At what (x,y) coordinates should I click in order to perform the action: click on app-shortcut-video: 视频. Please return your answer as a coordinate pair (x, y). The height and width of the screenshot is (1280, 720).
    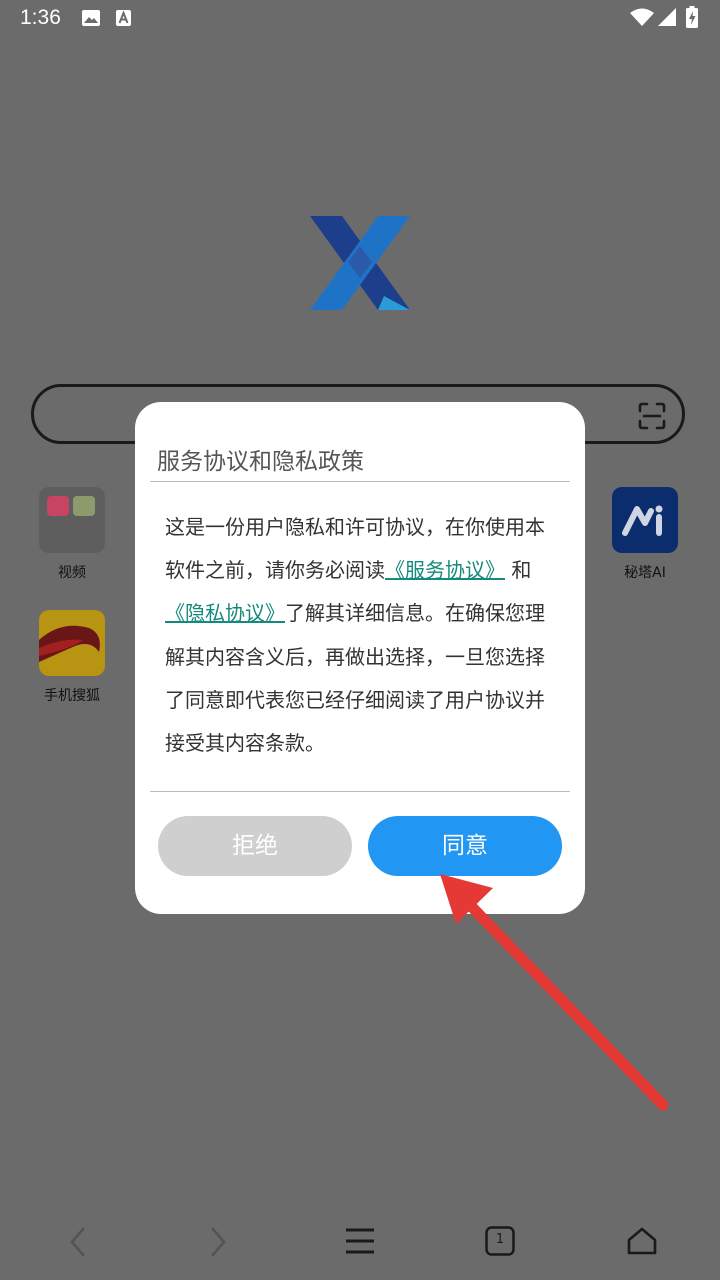
    Looking at the image, I should click on (72, 534).